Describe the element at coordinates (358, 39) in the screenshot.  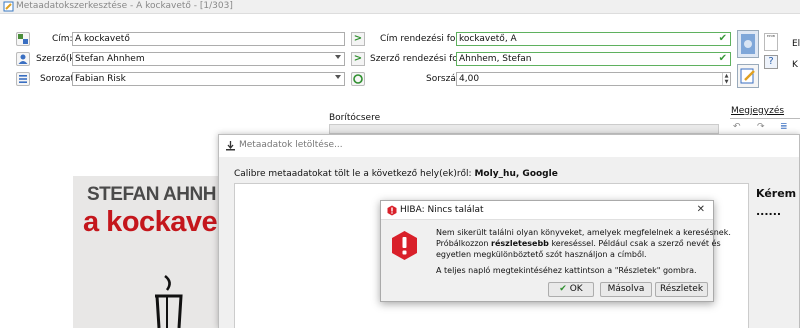
I see `title-sort-arrow-button: >` at that location.